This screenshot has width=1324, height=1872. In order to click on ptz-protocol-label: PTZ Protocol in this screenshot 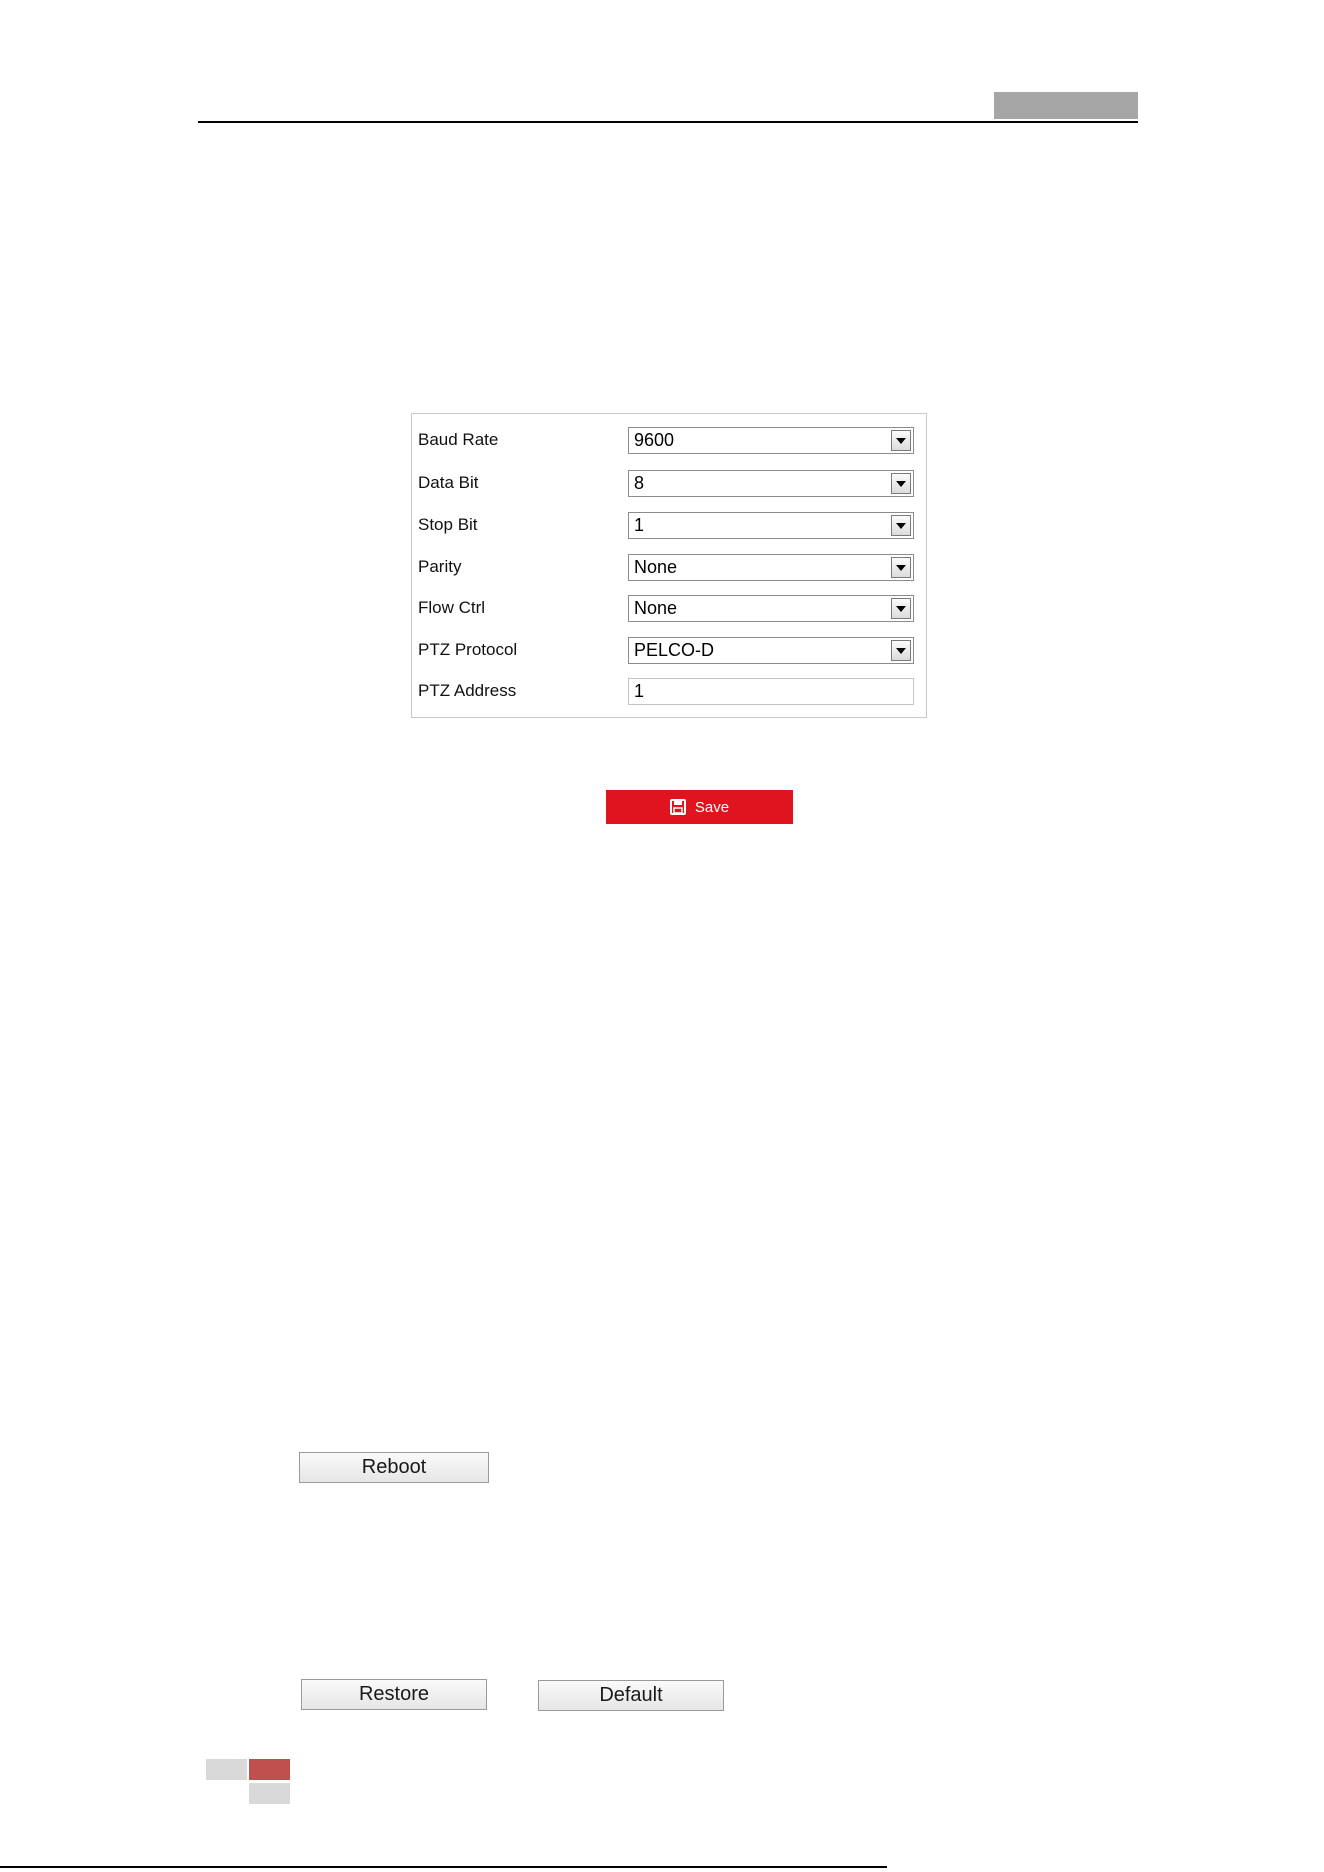, I will do `click(468, 649)`.